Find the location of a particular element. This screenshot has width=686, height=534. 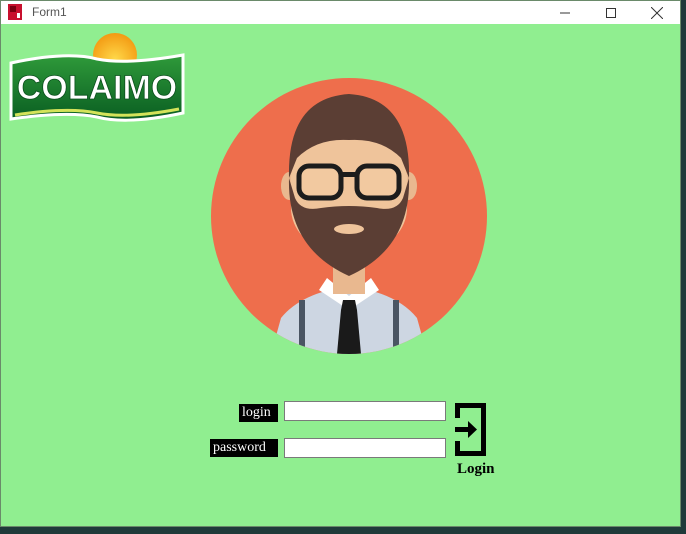

window-title: Form1 is located at coordinates (49, 12).